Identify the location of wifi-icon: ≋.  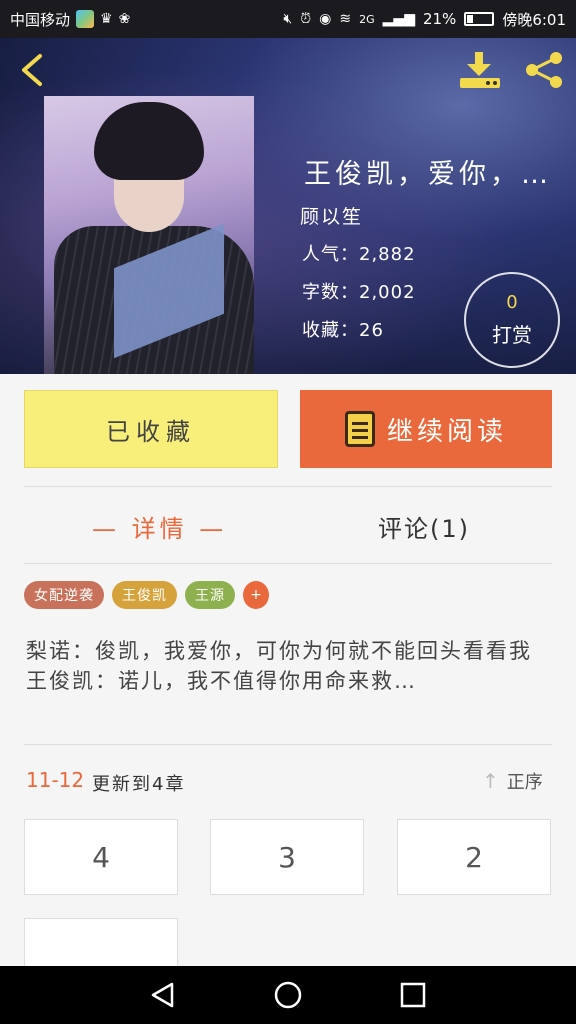
(345, 19).